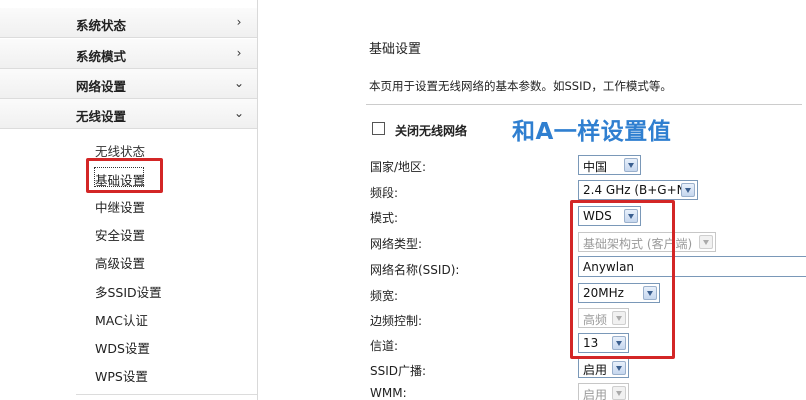 Image resolution: width=806 pixels, height=400 pixels. I want to click on band-label: 频段:, so click(384, 193).